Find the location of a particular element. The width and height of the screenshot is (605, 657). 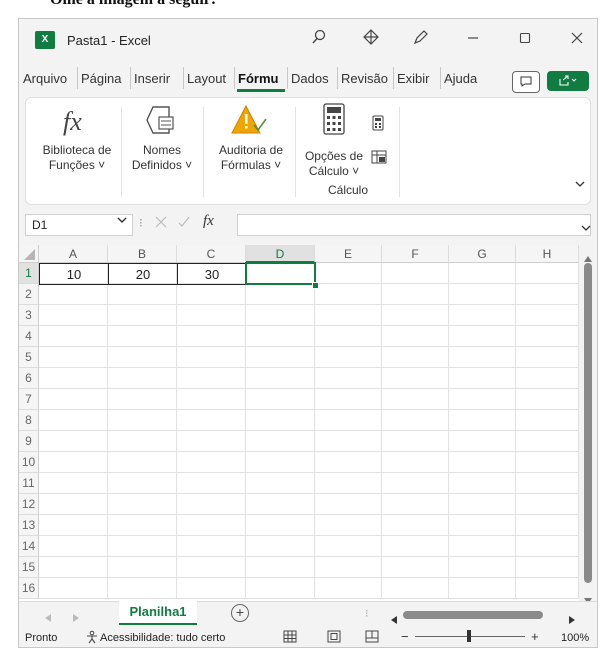

tab-arquivo: Arquivo is located at coordinates (45, 78).